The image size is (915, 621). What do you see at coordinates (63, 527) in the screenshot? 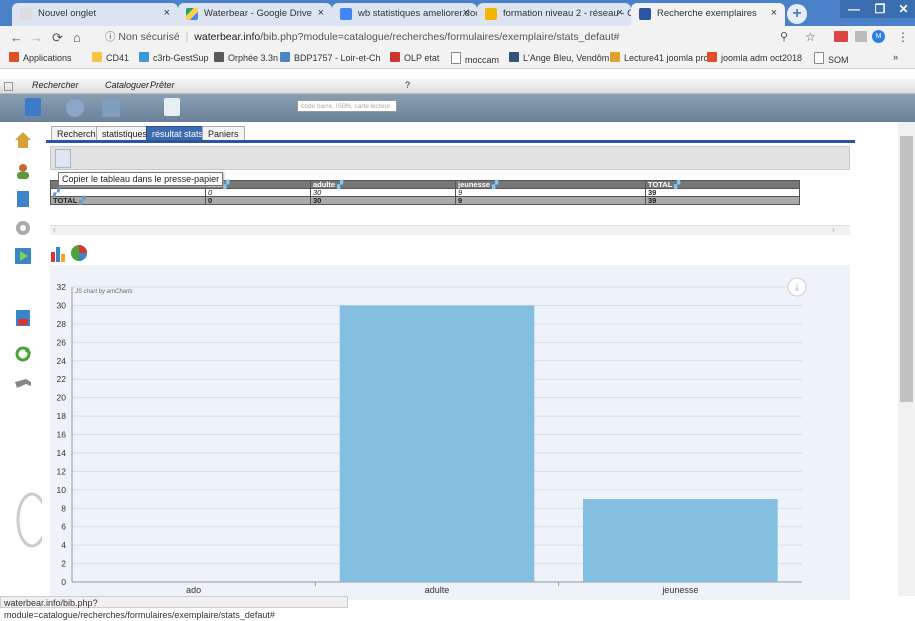
I see `y-tick-label: 6` at bounding box center [63, 527].